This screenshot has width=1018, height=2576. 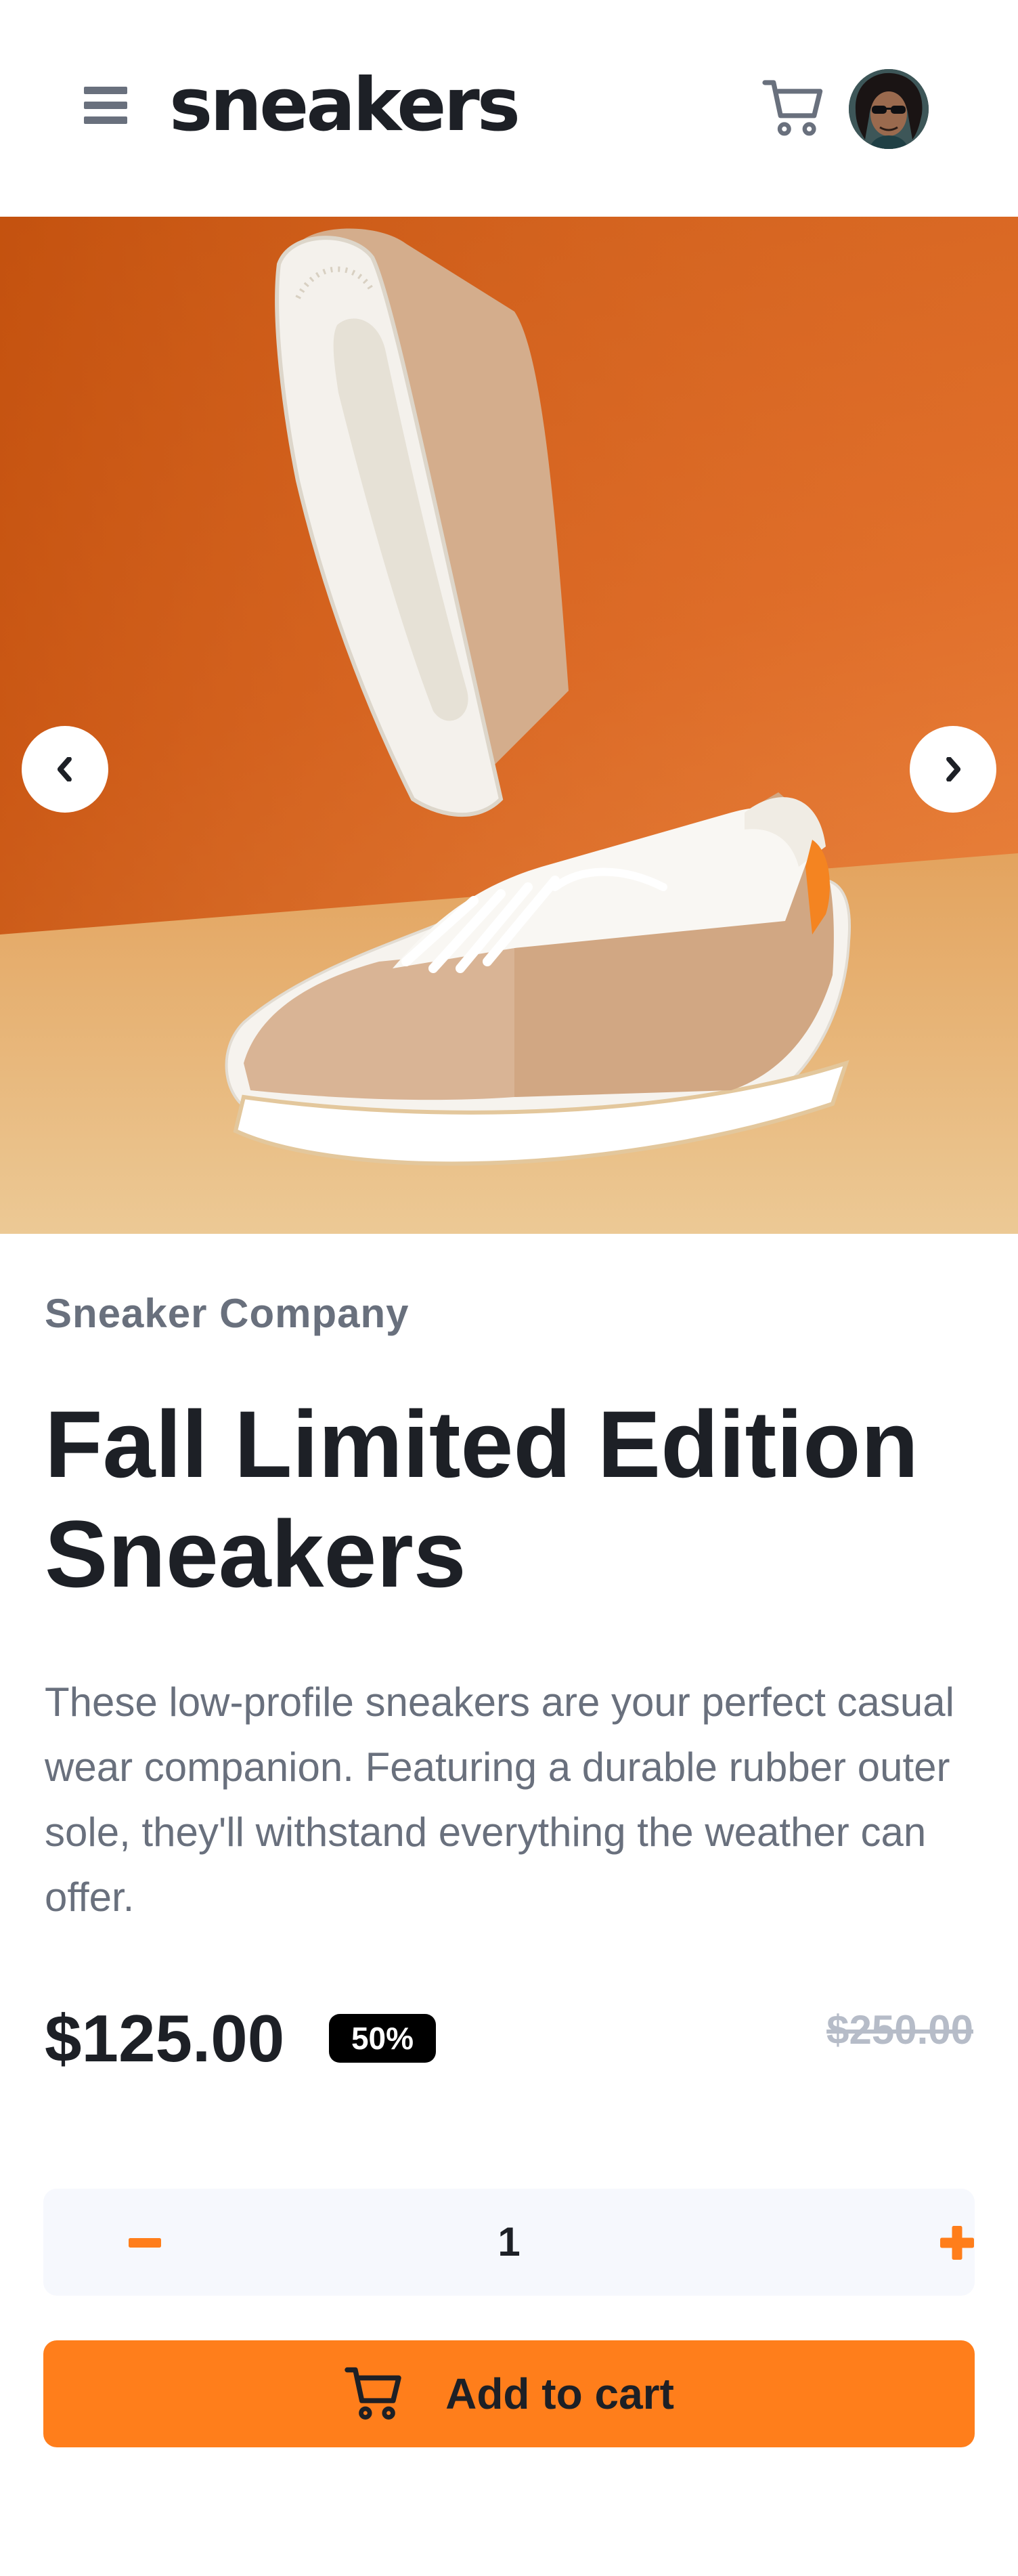 I want to click on site-header: sneakers, so click(x=509, y=108).